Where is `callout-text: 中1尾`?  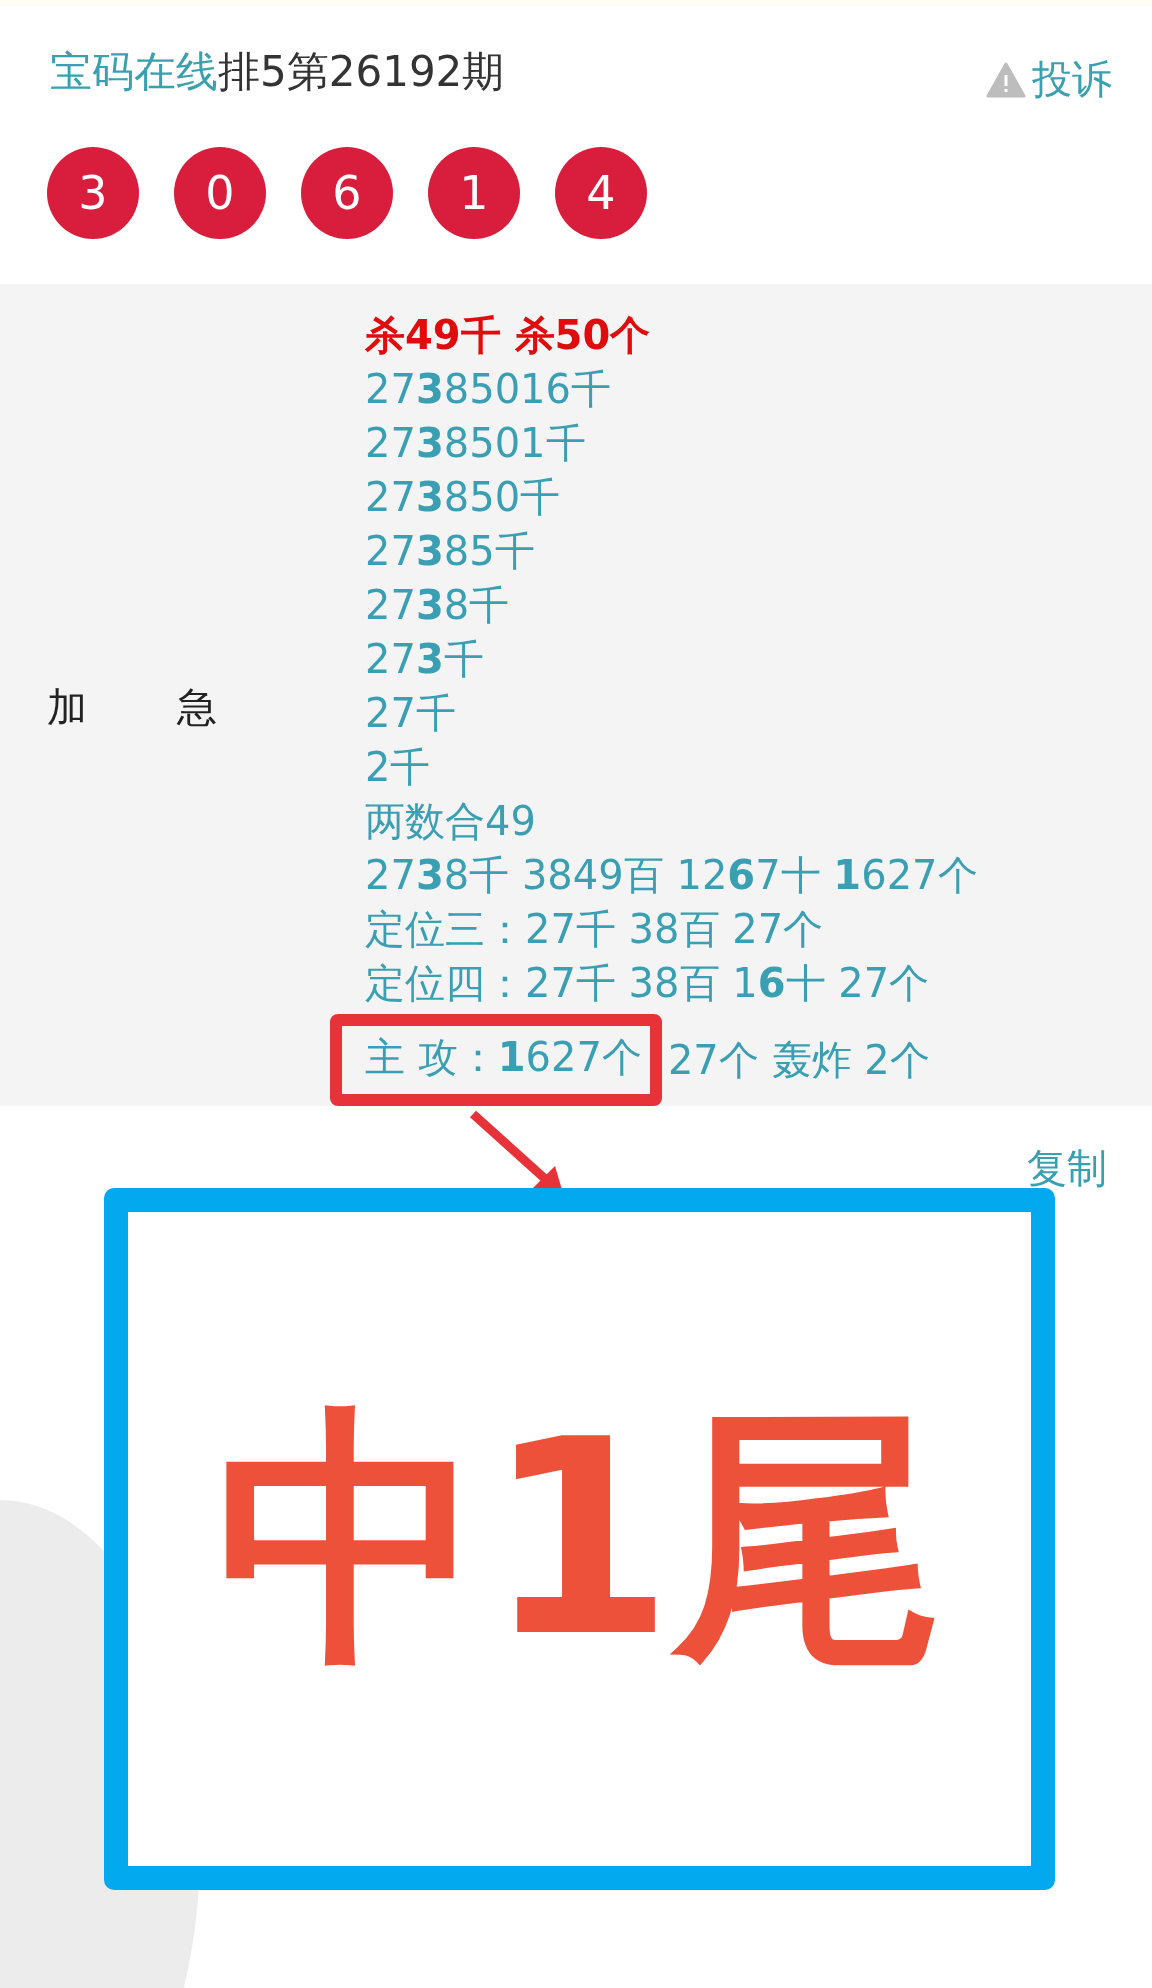 callout-text: 中1尾 is located at coordinates (579, 1539).